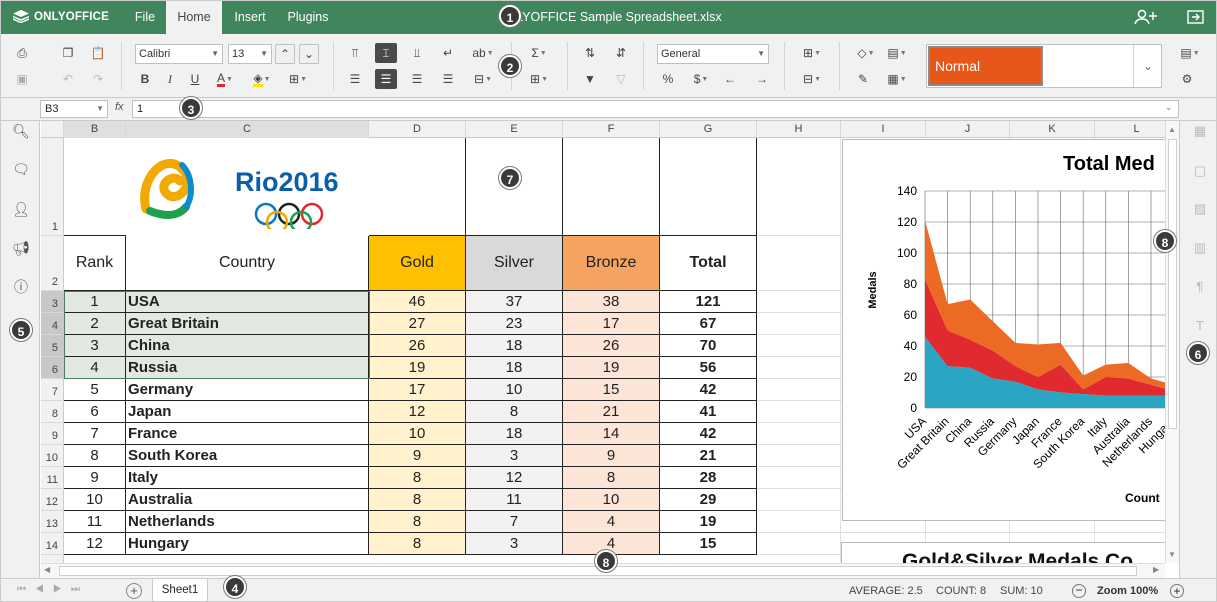 This screenshot has width=1217, height=602. I want to click on cell-silver: 23, so click(514, 324).